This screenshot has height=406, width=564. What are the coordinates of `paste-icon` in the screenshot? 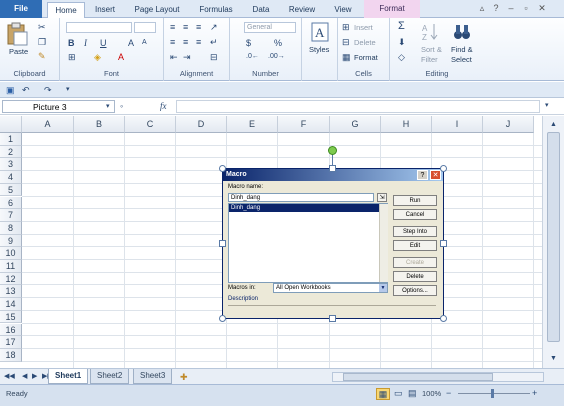 It's located at (17, 34).